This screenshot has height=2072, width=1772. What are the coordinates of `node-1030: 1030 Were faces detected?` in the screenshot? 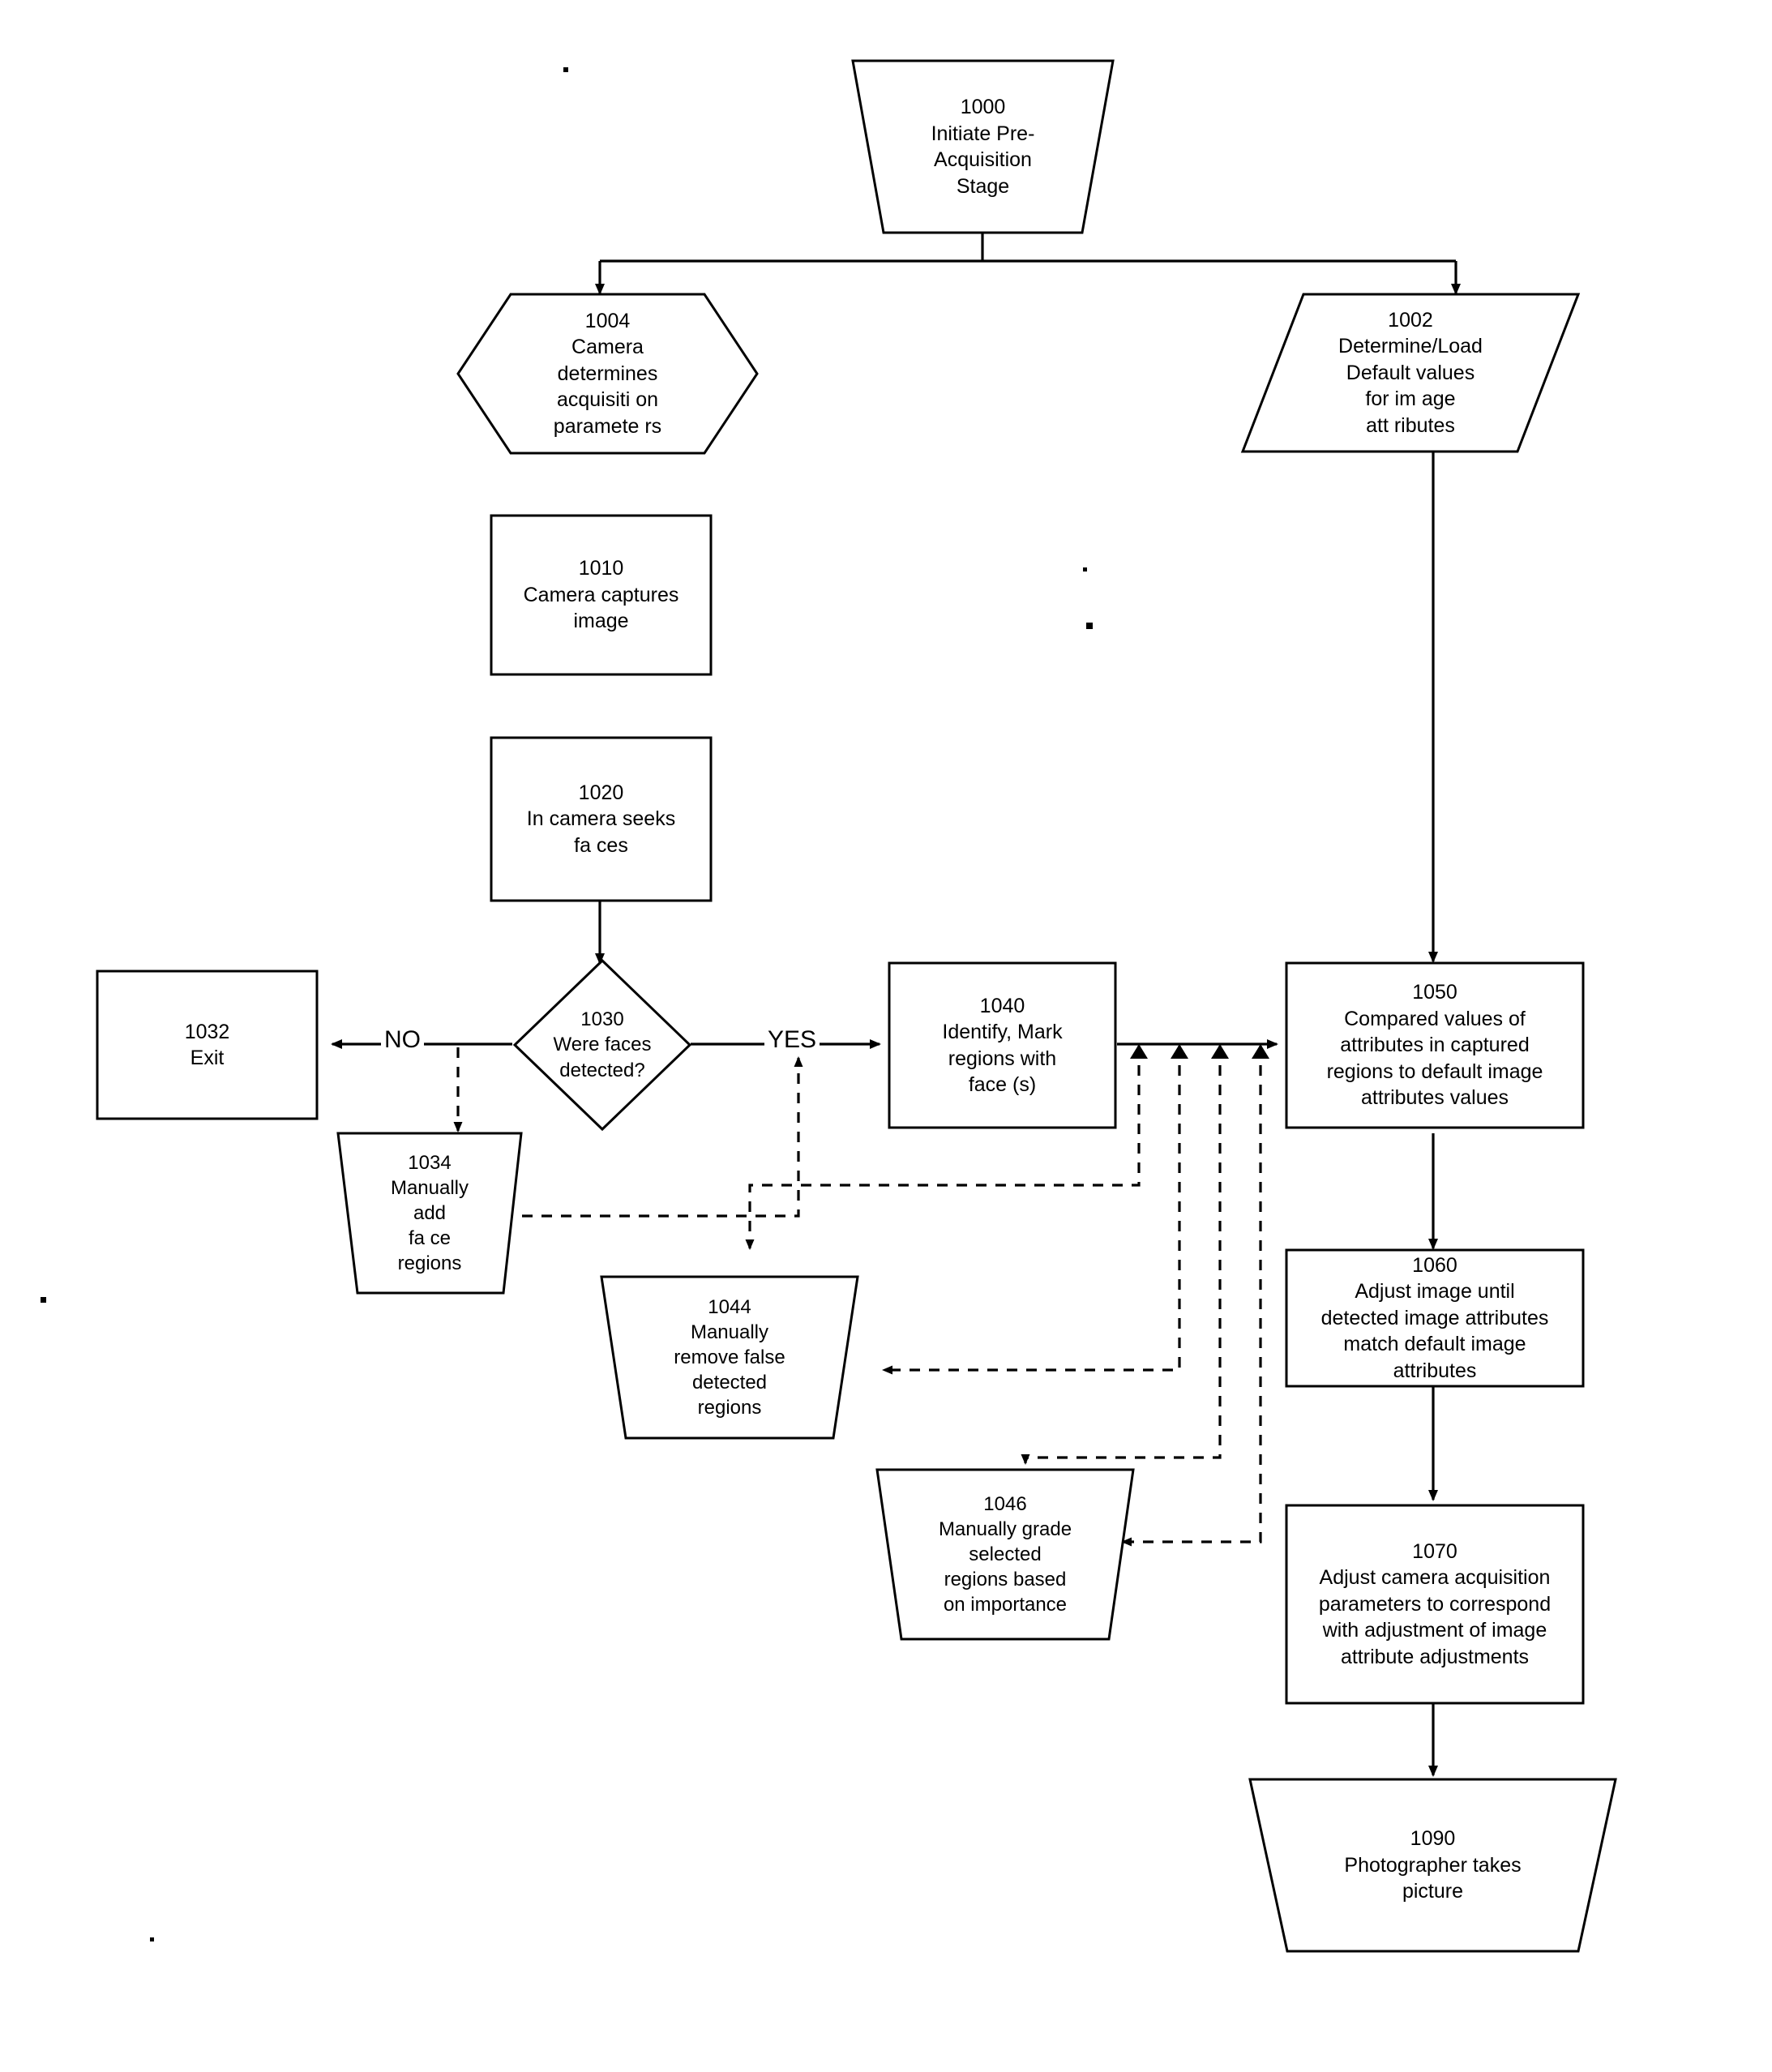 It's located at (602, 1045).